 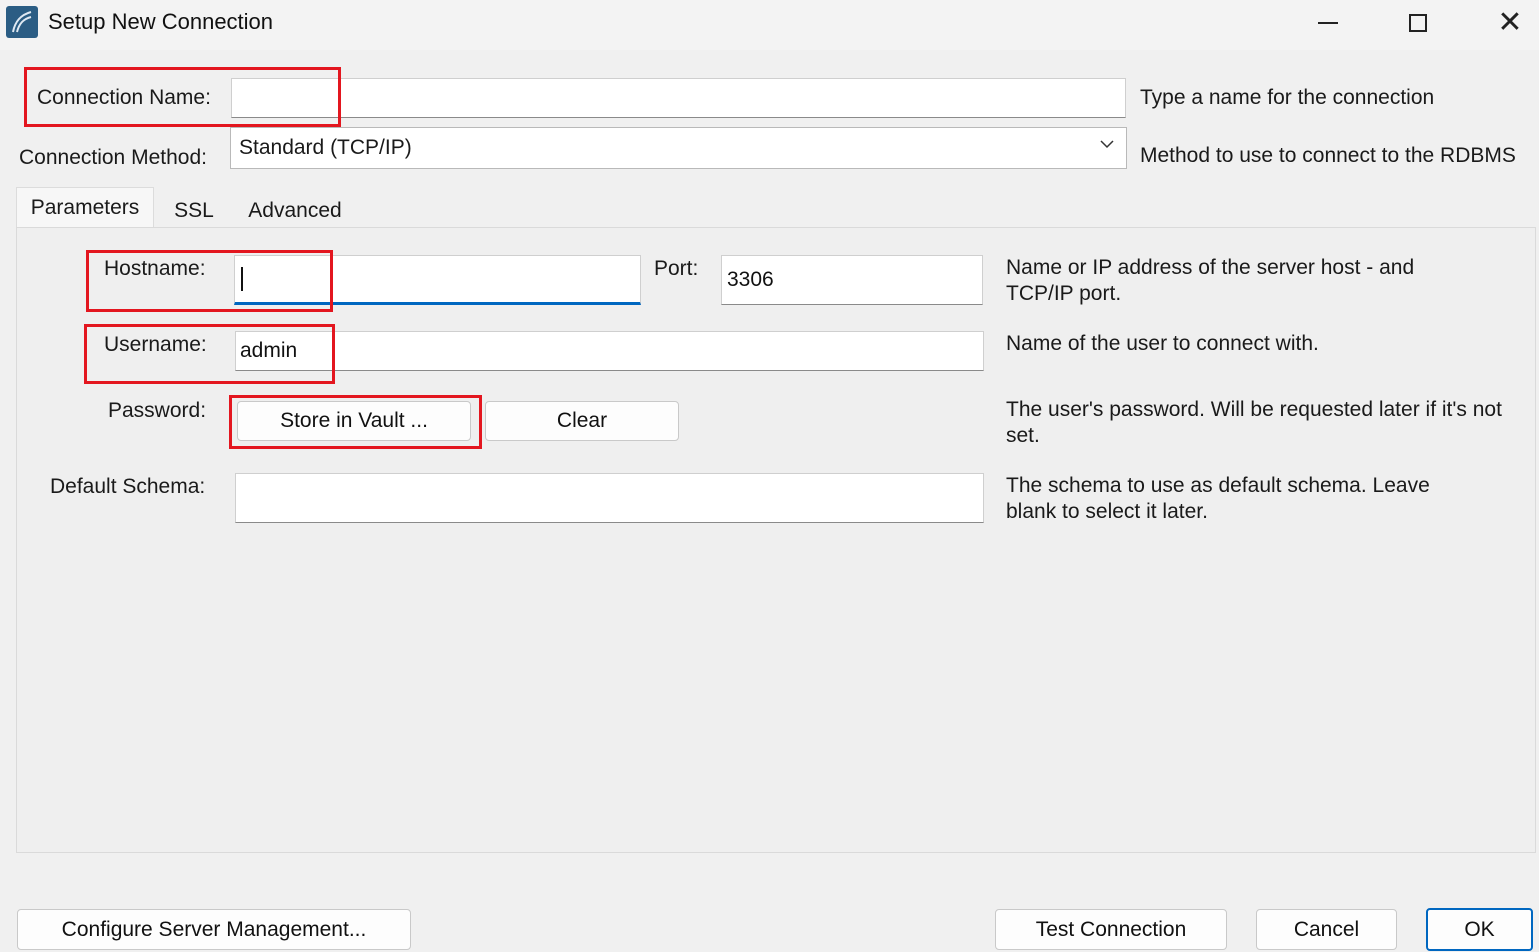 What do you see at coordinates (155, 344) in the screenshot?
I see `username-label: Username:` at bounding box center [155, 344].